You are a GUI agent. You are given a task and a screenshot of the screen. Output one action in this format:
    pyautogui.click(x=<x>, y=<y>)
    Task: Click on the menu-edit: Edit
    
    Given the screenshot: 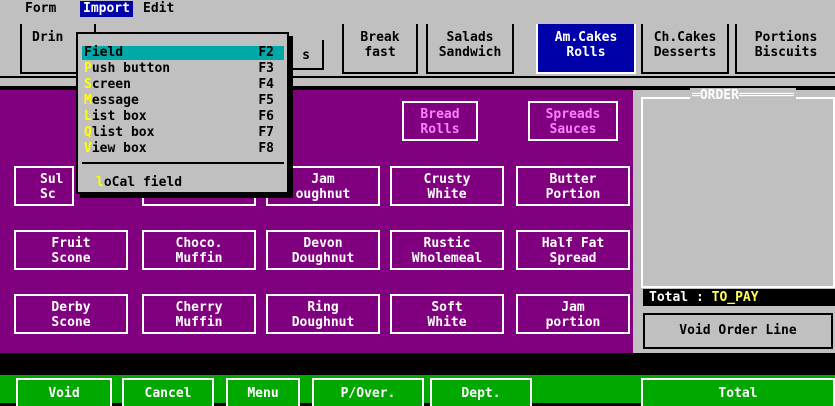 What is the action you would take?
    pyautogui.click(x=158, y=9)
    